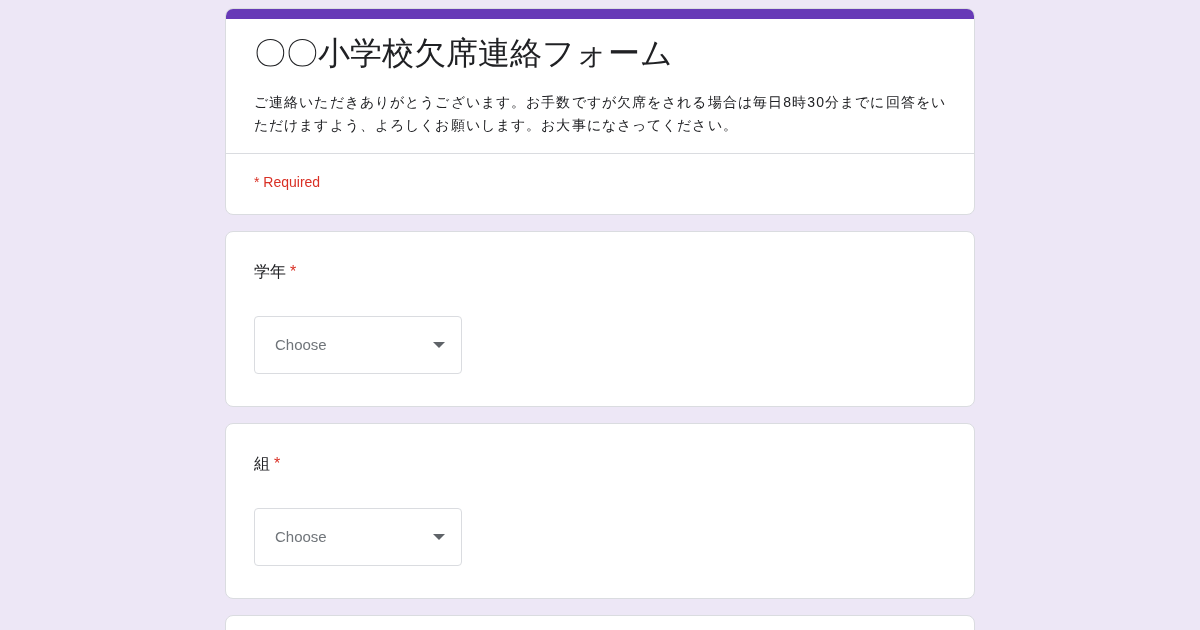  What do you see at coordinates (262, 464) in the screenshot?
I see `question-label: 組` at bounding box center [262, 464].